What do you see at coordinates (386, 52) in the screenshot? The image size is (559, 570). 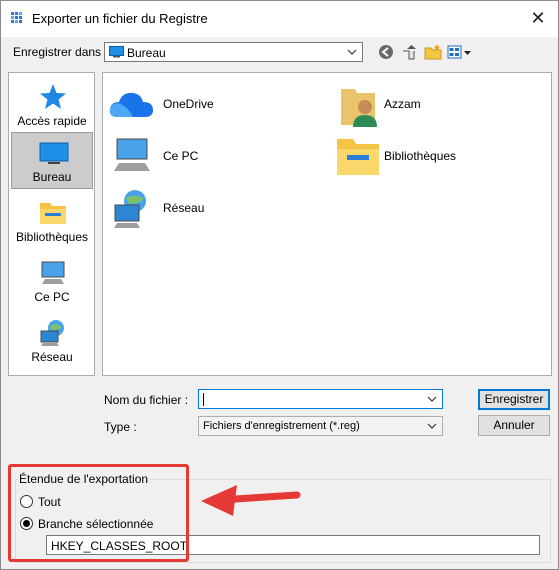 I see `back-icon` at bounding box center [386, 52].